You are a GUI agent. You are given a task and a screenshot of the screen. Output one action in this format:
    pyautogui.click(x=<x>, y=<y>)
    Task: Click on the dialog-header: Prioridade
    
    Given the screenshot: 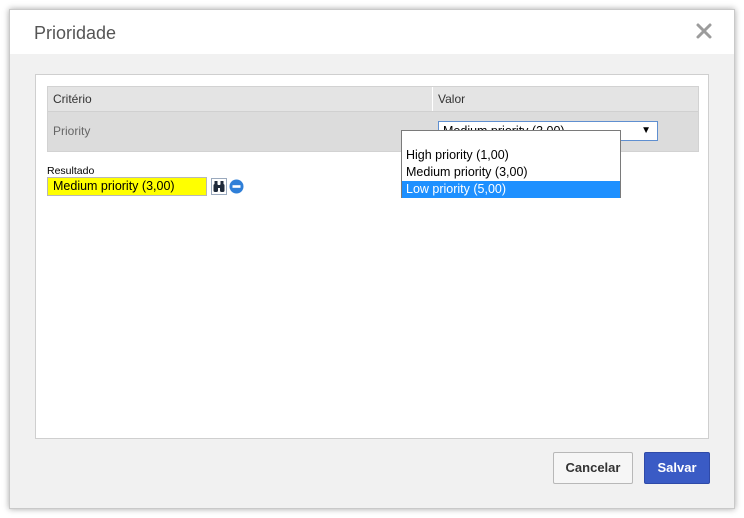 What is the action you would take?
    pyautogui.click(x=372, y=32)
    